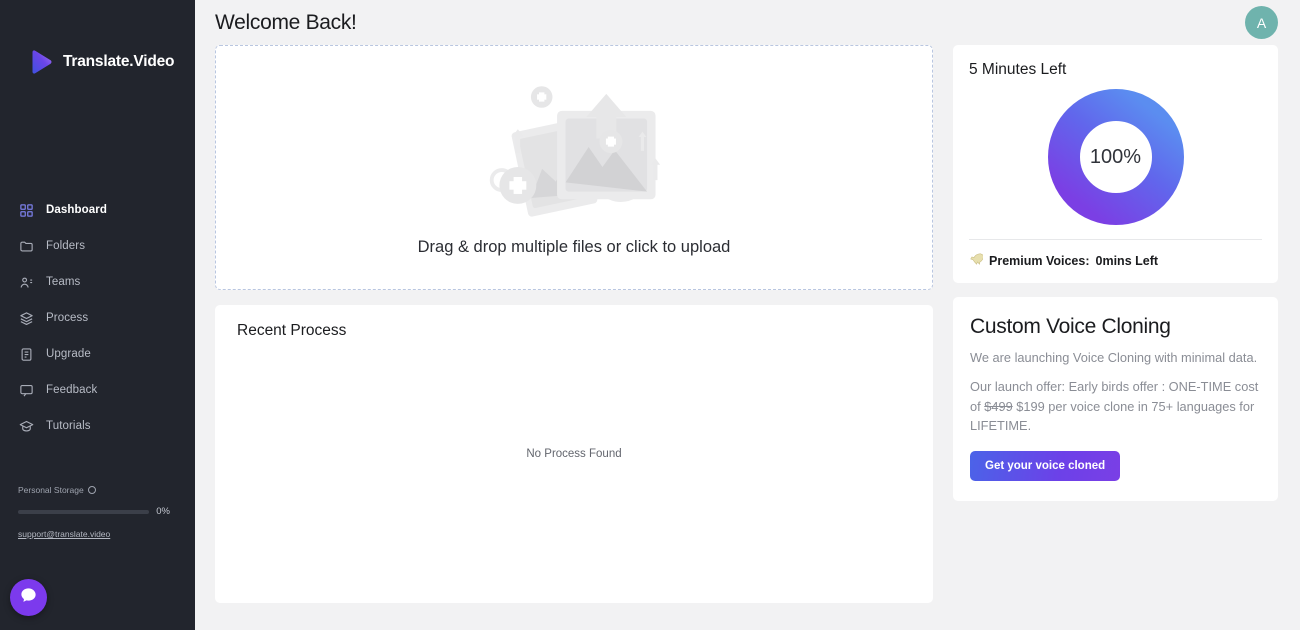 The height and width of the screenshot is (630, 1300). I want to click on minutes-donut-chart: 100%, so click(1115, 157).